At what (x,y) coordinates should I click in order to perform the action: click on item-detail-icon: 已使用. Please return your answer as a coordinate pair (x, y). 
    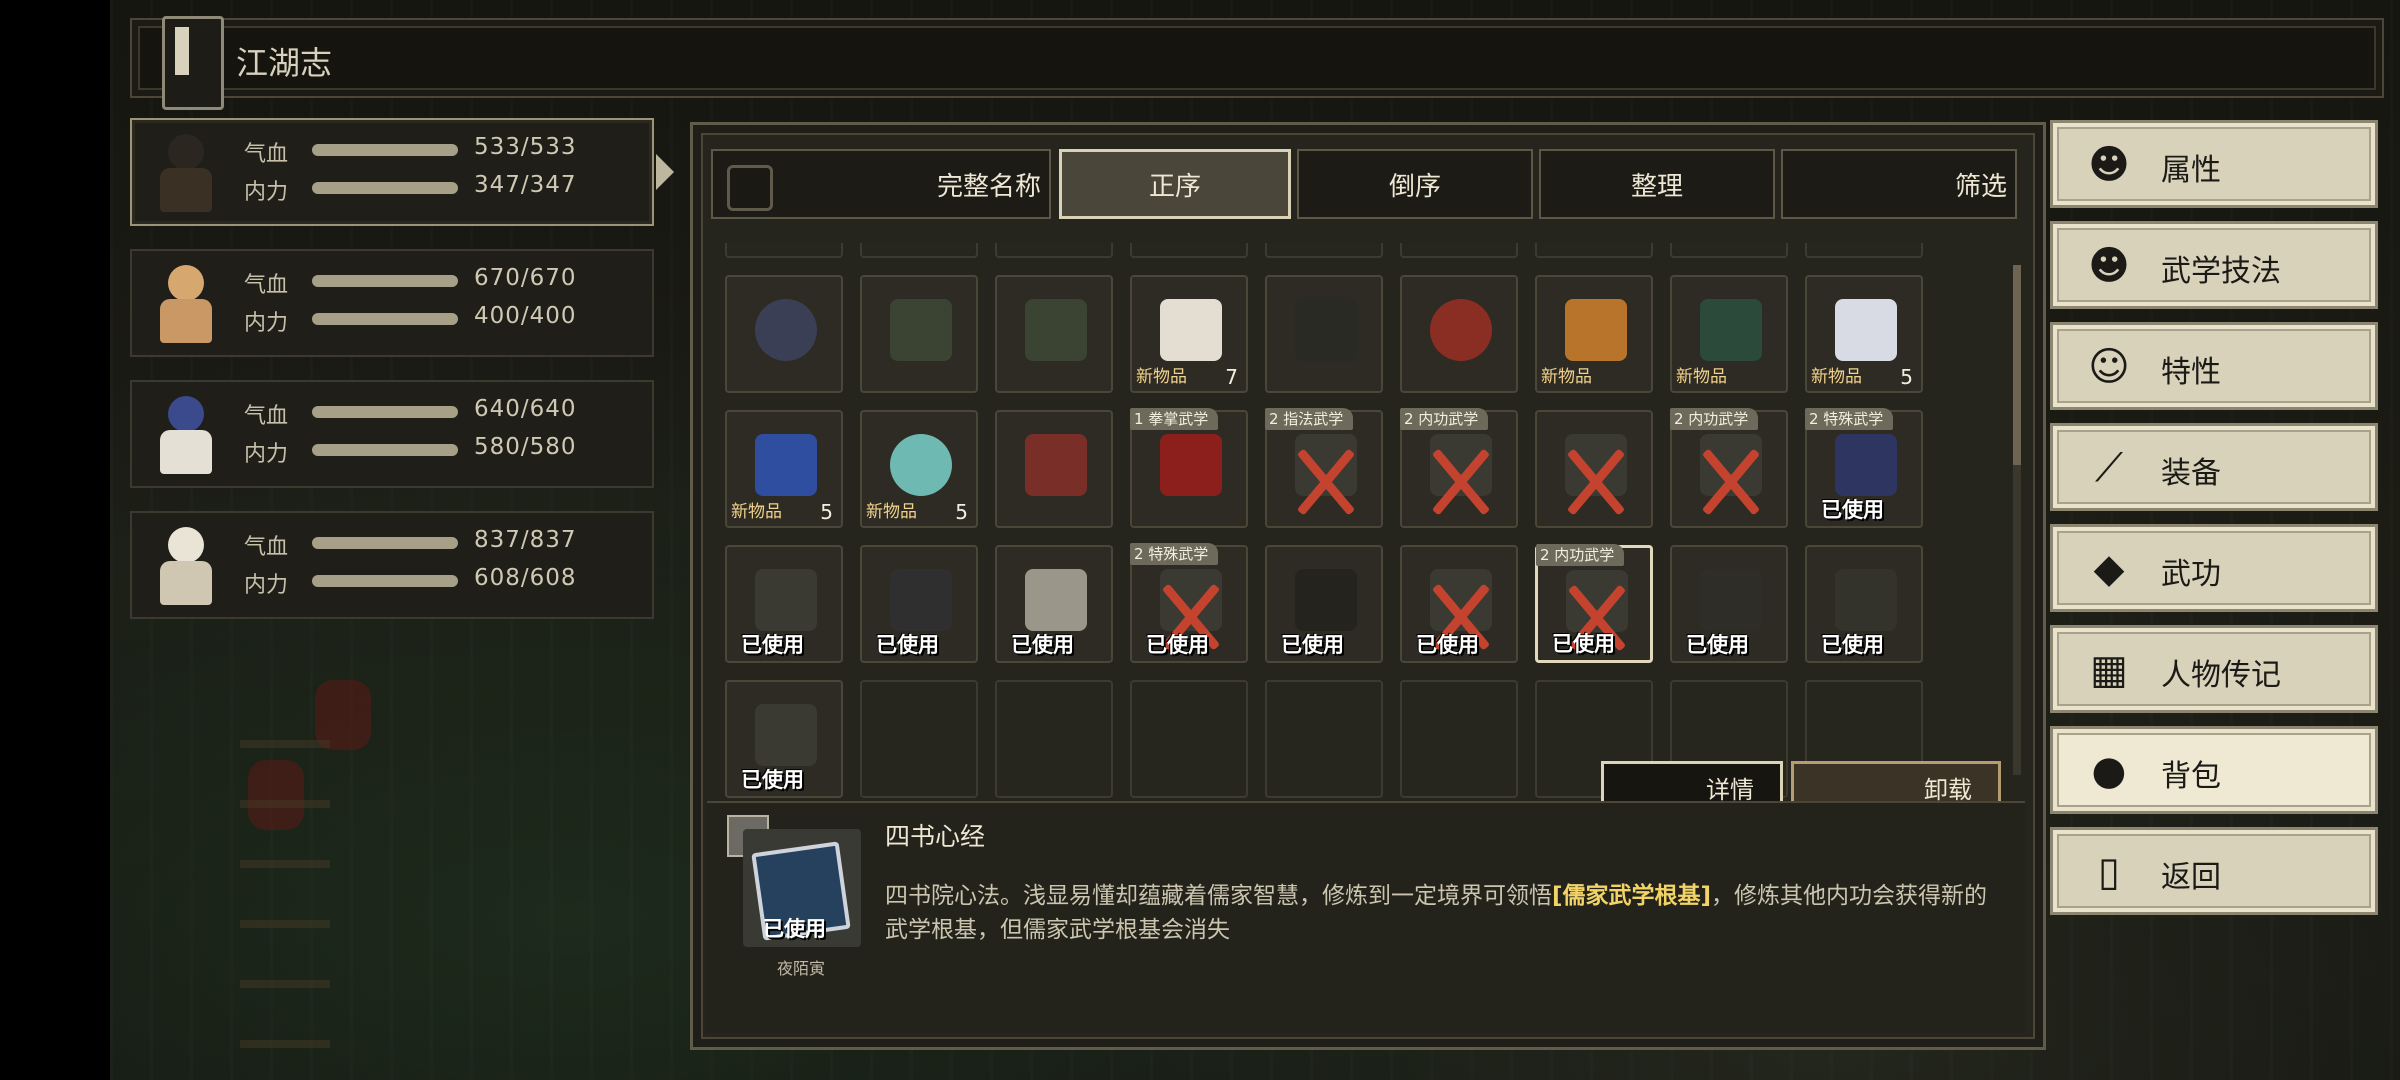
    Looking at the image, I should click on (802, 888).